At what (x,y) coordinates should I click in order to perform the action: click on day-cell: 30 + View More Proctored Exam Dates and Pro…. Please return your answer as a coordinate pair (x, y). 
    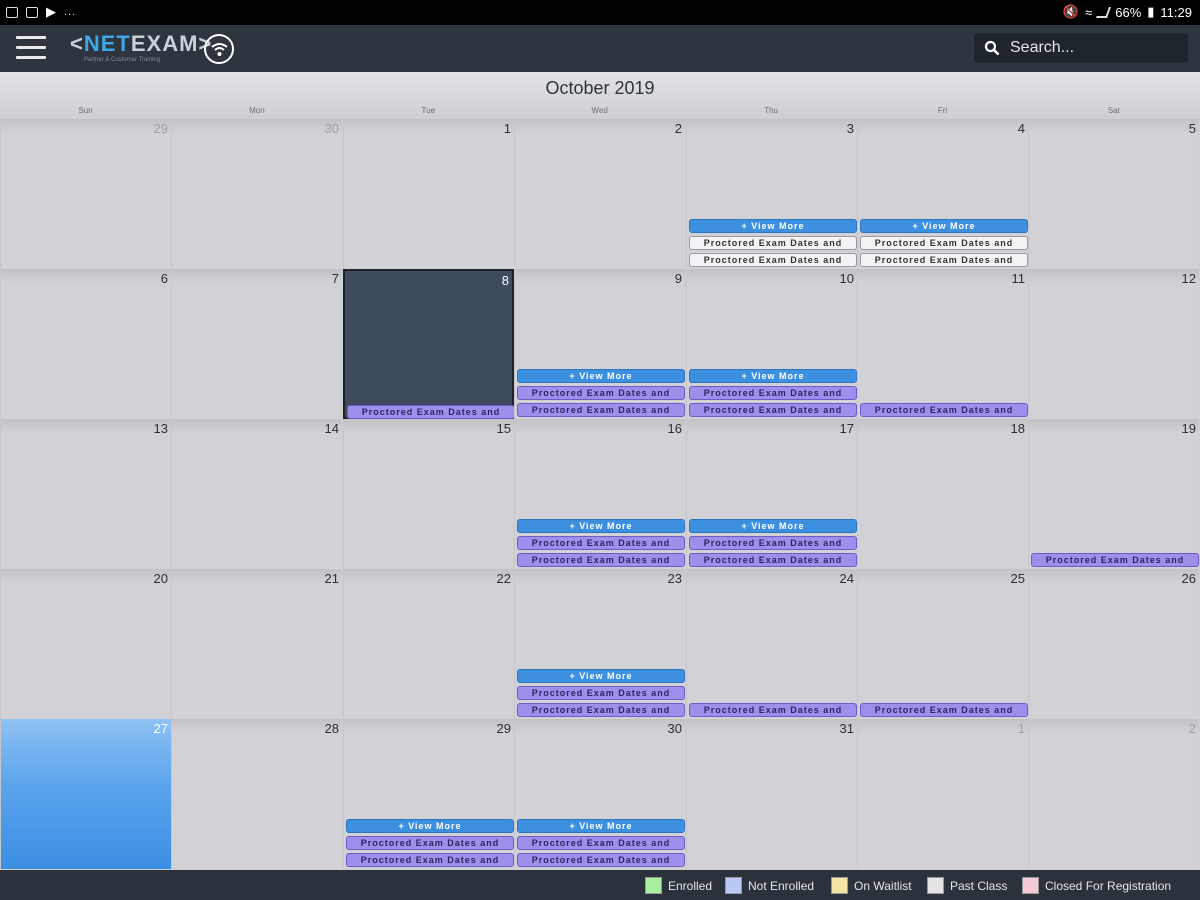
    Looking at the image, I should click on (599, 794).